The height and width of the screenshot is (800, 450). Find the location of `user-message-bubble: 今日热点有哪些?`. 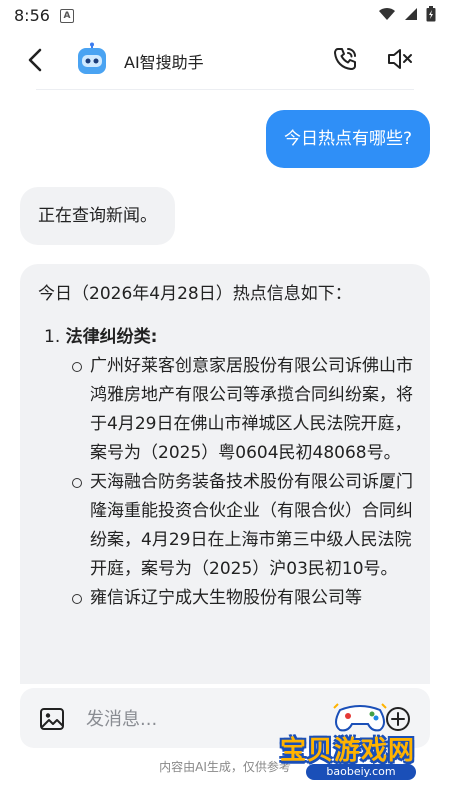

user-message-bubble: 今日热点有哪些? is located at coordinates (347, 139).